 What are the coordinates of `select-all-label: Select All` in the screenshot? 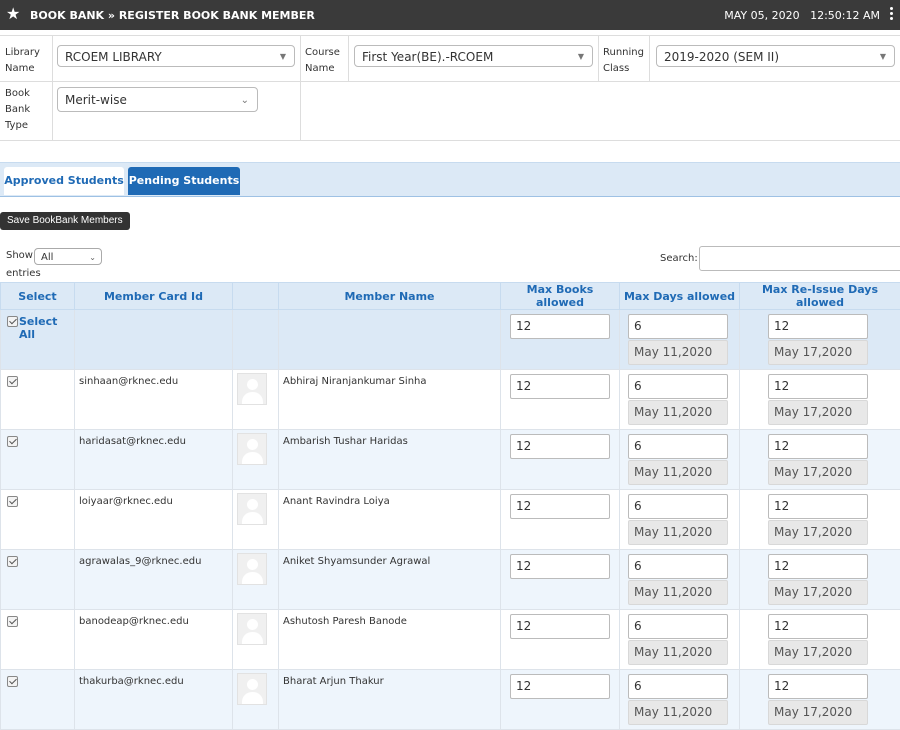 It's located at (46, 328).